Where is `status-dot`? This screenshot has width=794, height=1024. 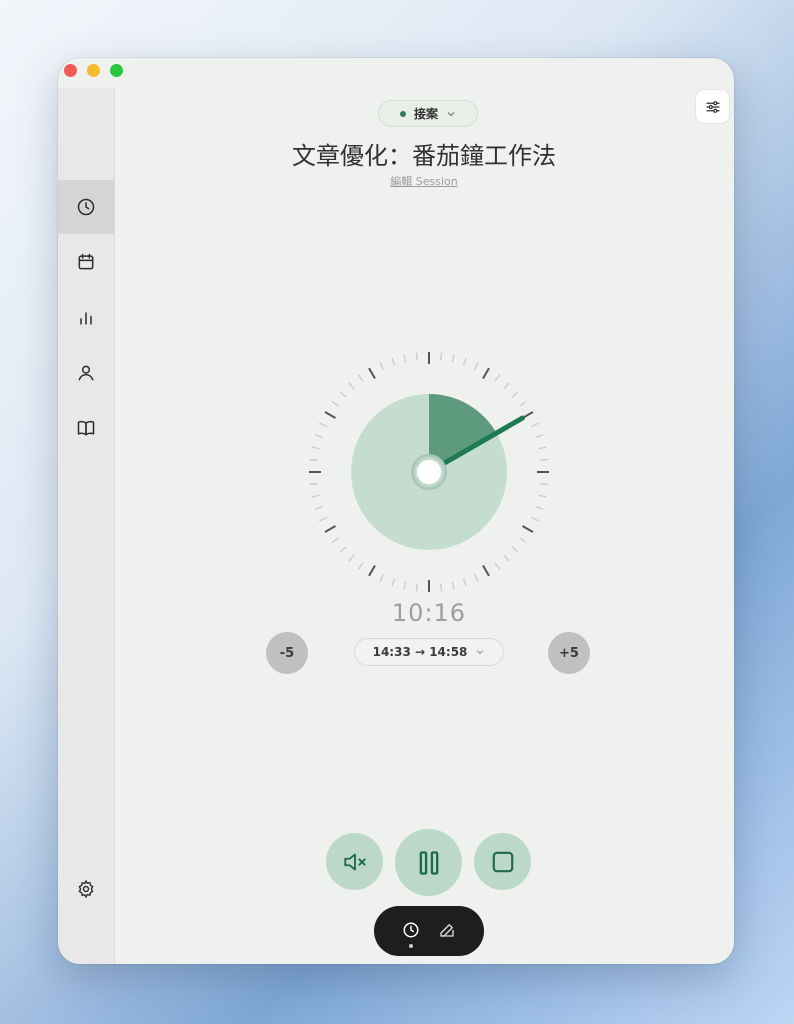 status-dot is located at coordinates (402, 113).